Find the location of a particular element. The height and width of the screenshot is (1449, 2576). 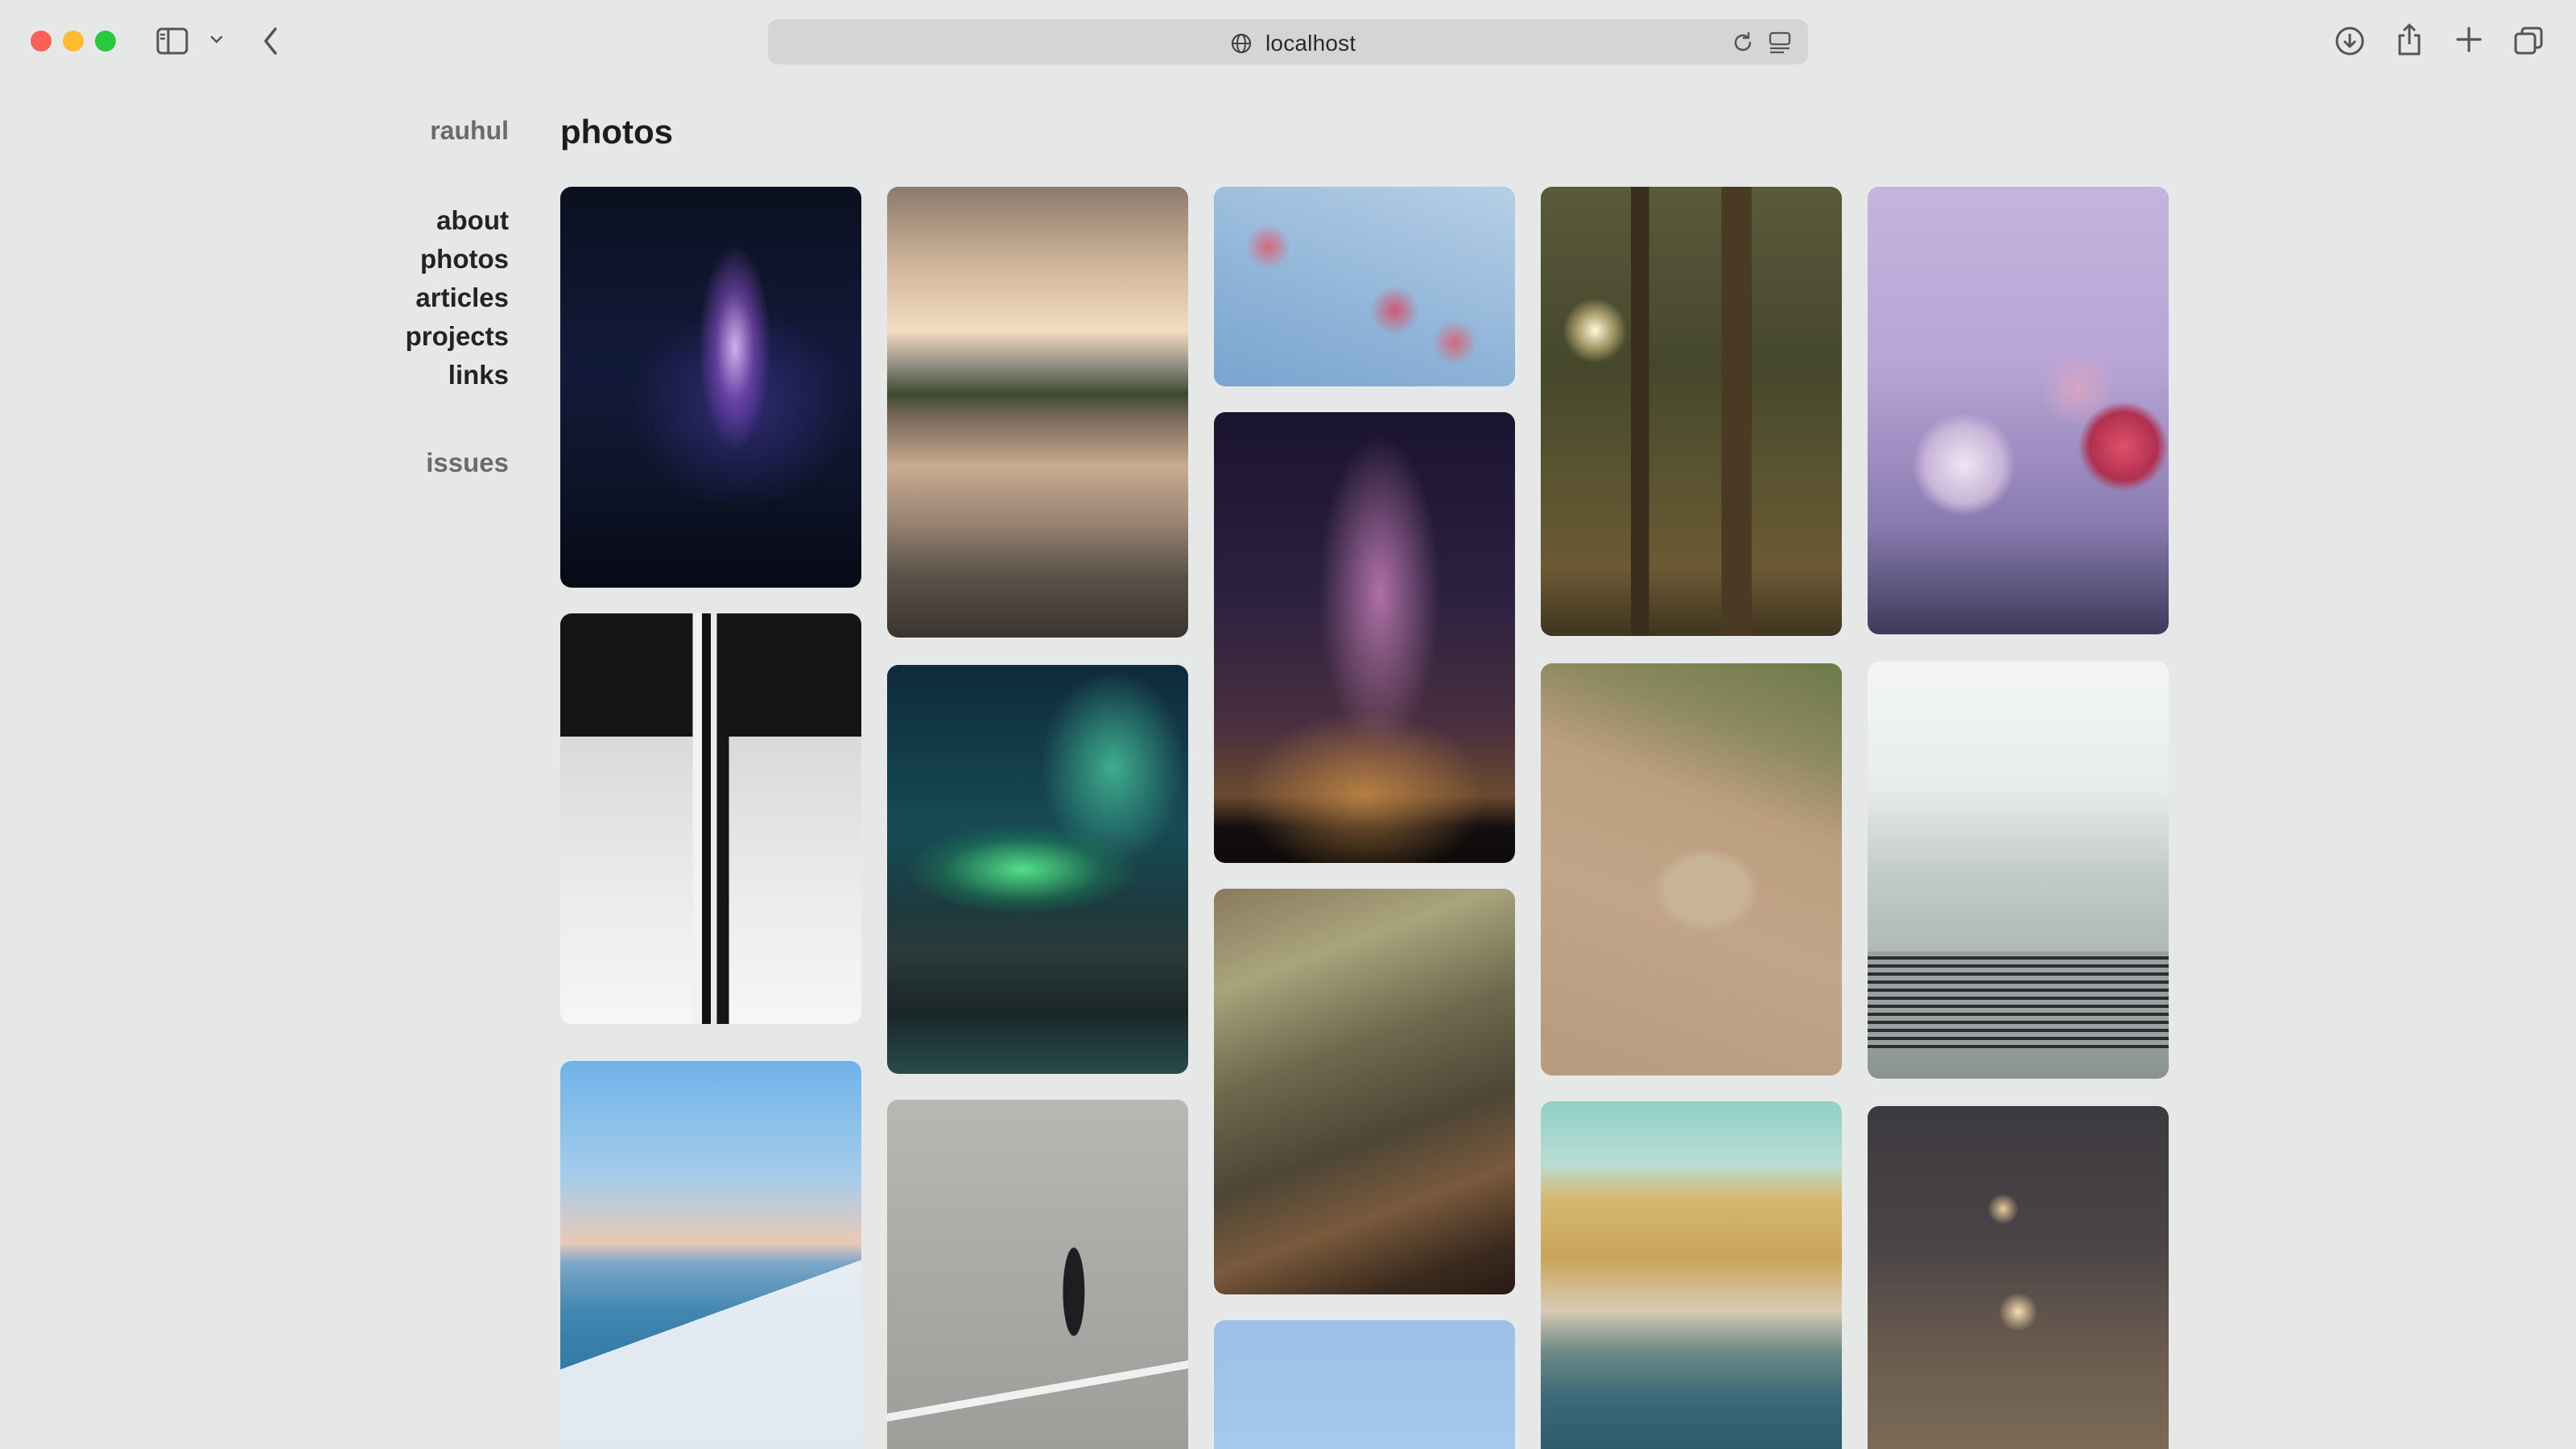

nav-link-projects: projects is located at coordinates (457, 336).